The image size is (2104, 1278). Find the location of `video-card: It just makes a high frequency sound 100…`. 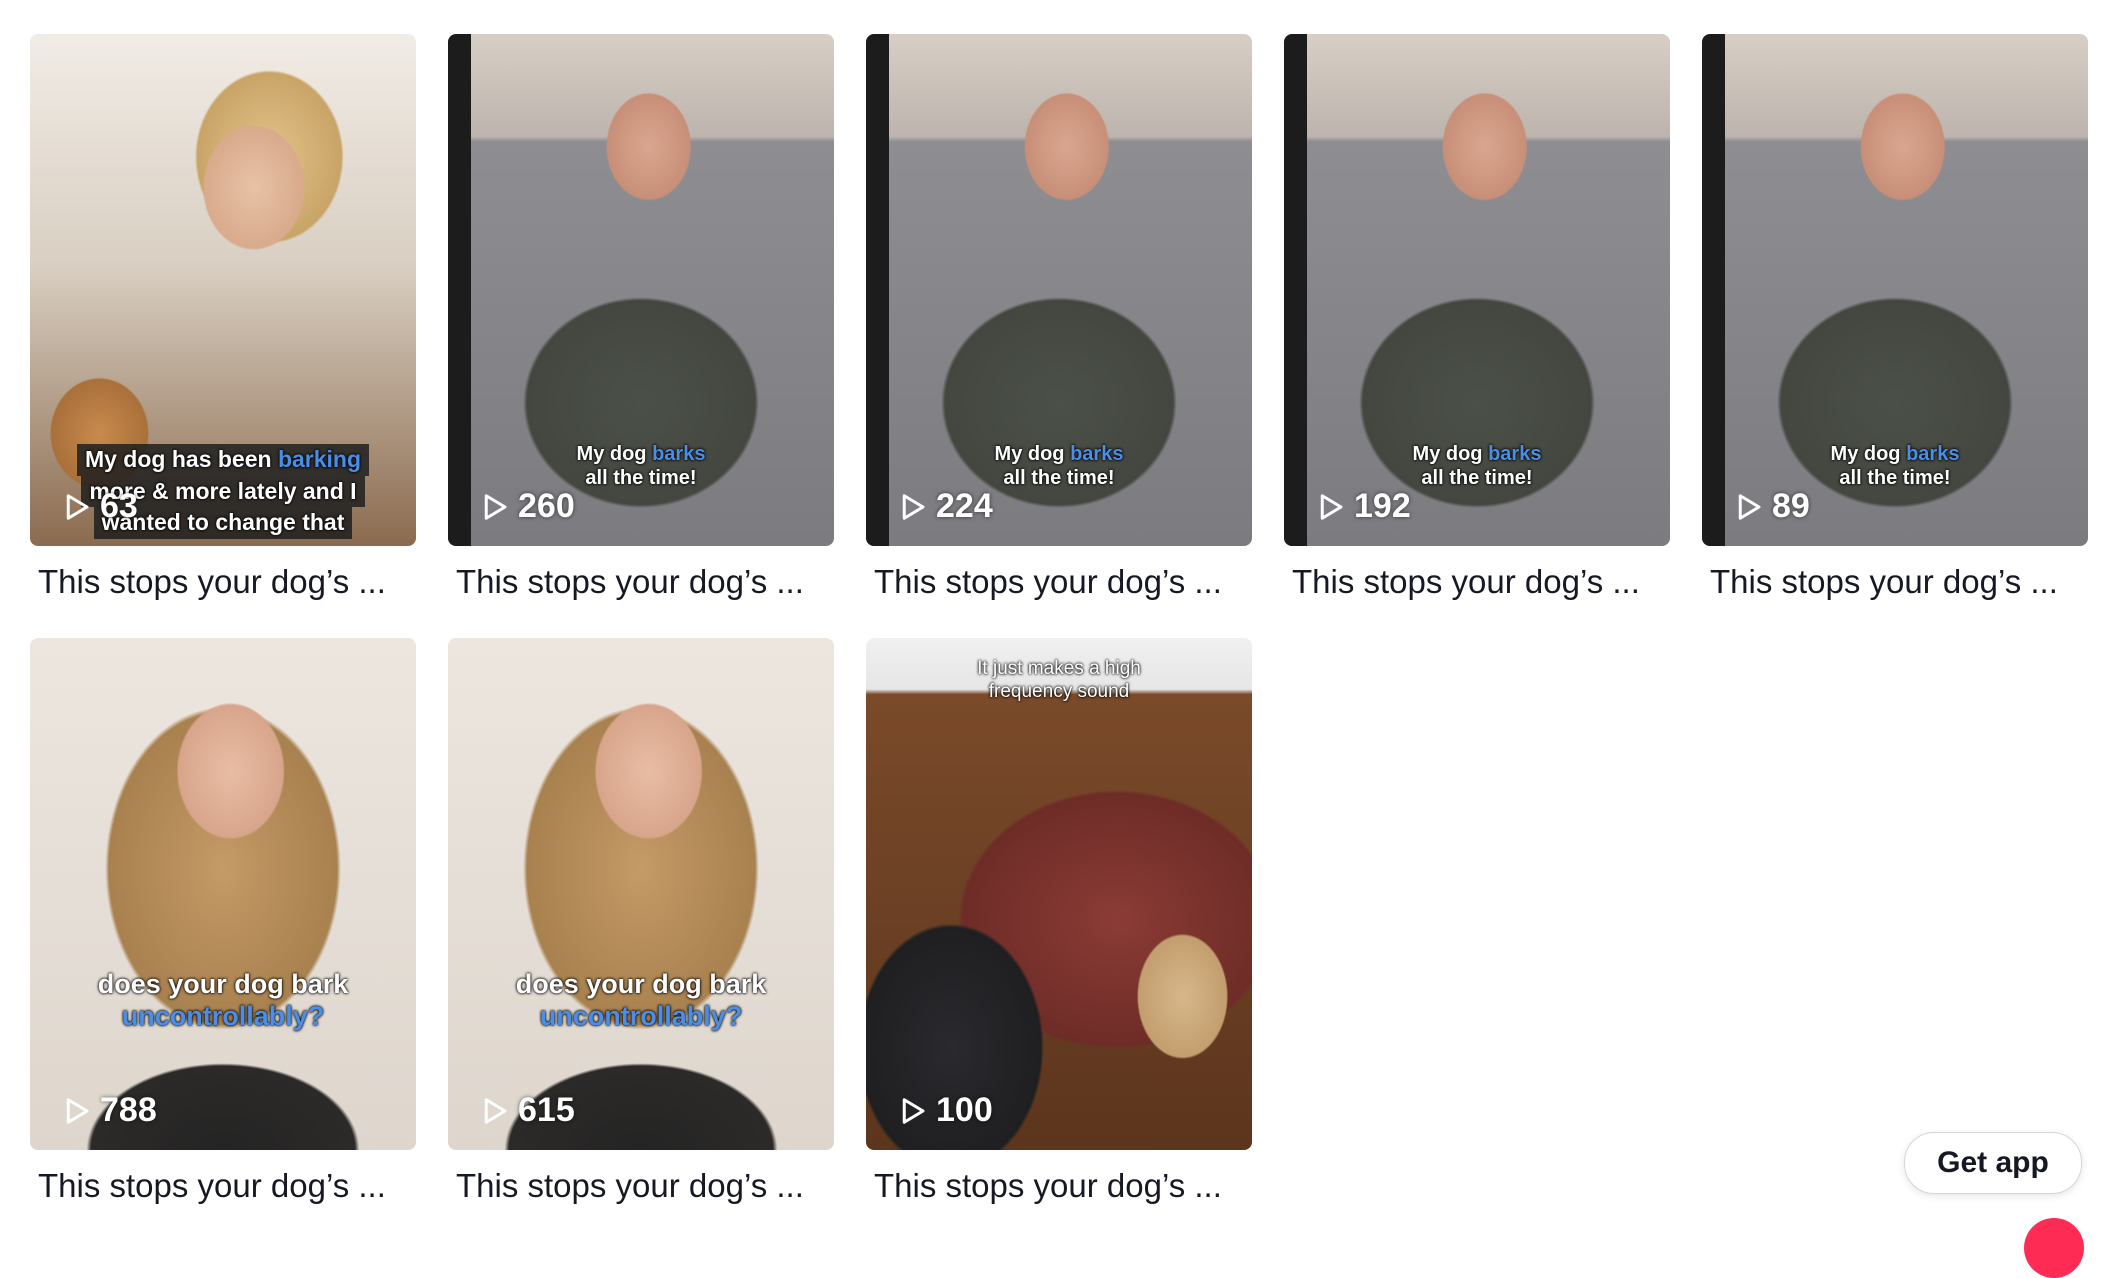

video-card: It just makes a high frequency sound 100… is located at coordinates (1059, 923).